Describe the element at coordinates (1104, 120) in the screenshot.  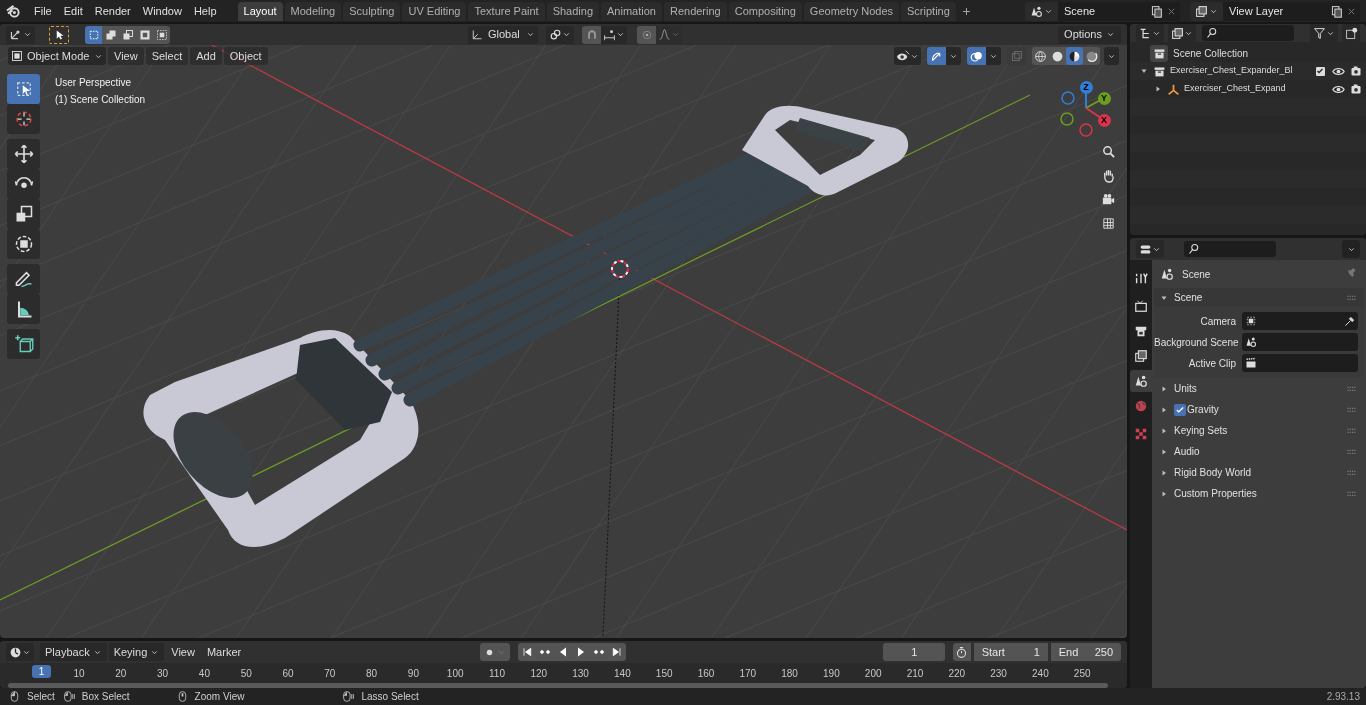
I see `axis-label: X` at that location.